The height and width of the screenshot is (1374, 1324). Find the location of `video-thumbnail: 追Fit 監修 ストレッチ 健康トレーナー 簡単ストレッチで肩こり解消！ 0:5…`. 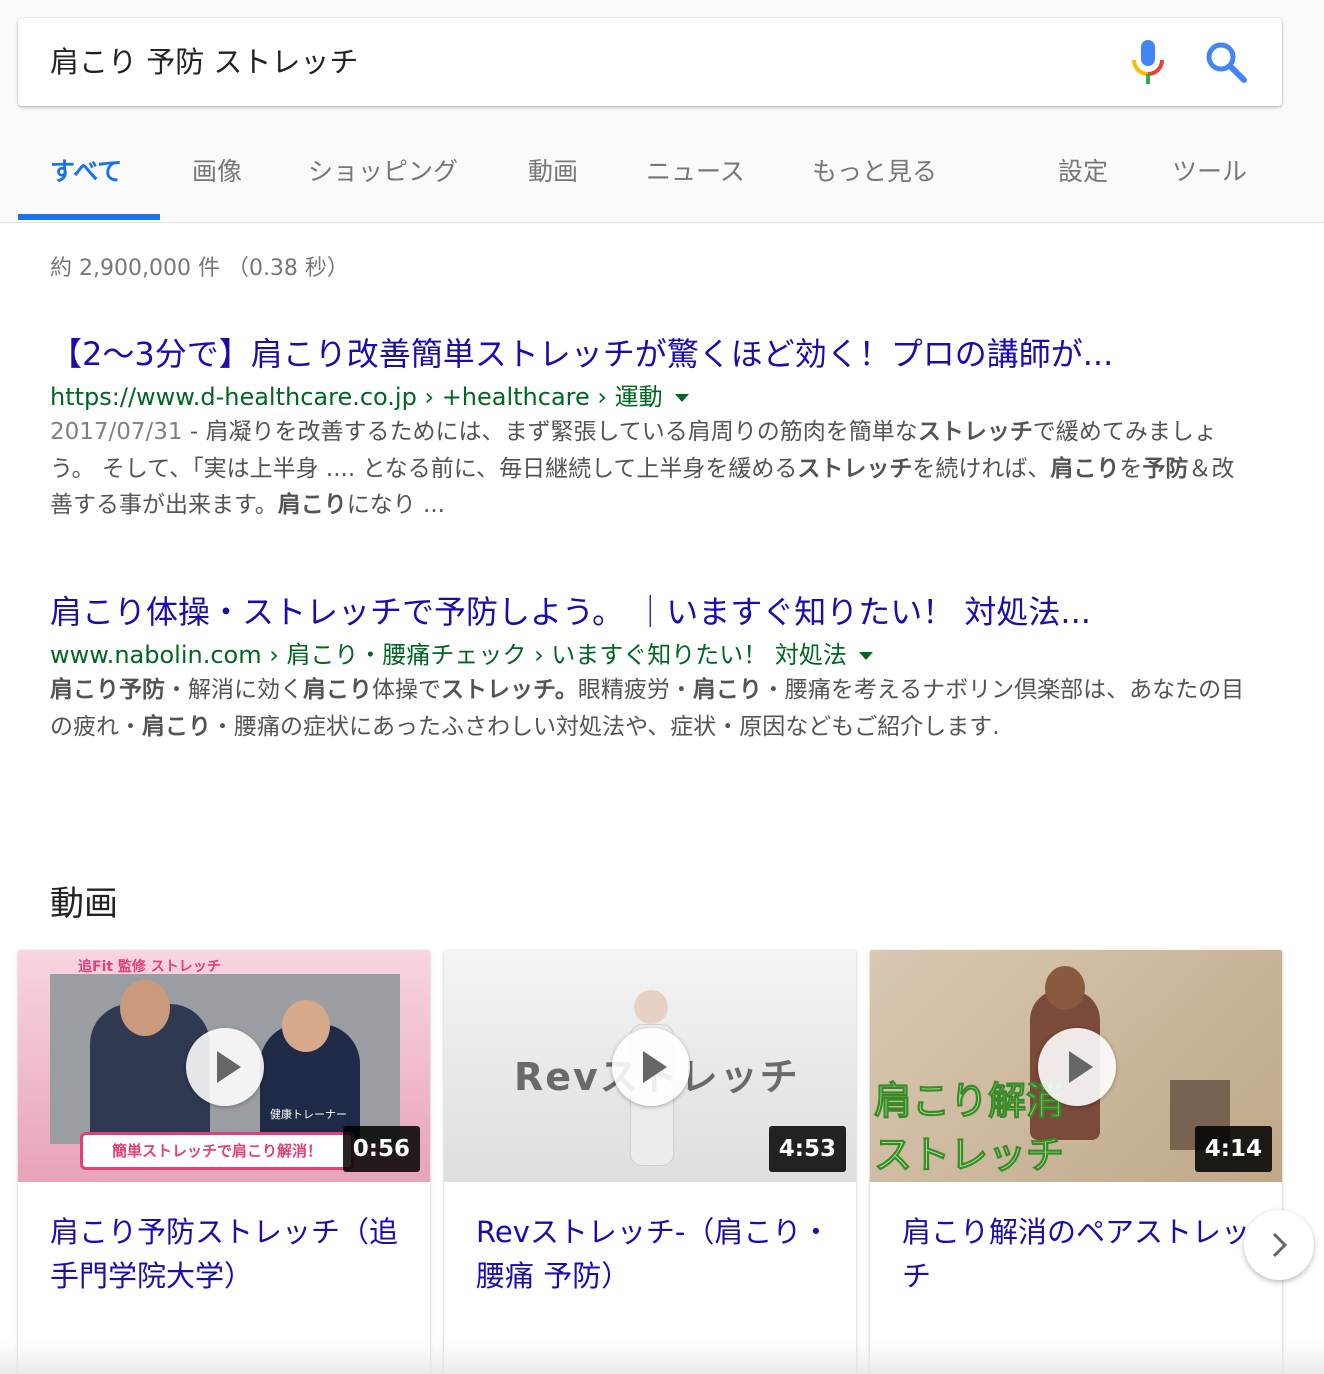

video-thumbnail: 追Fit 監修 ストレッチ 健康トレーナー 簡単ストレッチで肩こり解消！ 0:5… is located at coordinates (224, 1066).